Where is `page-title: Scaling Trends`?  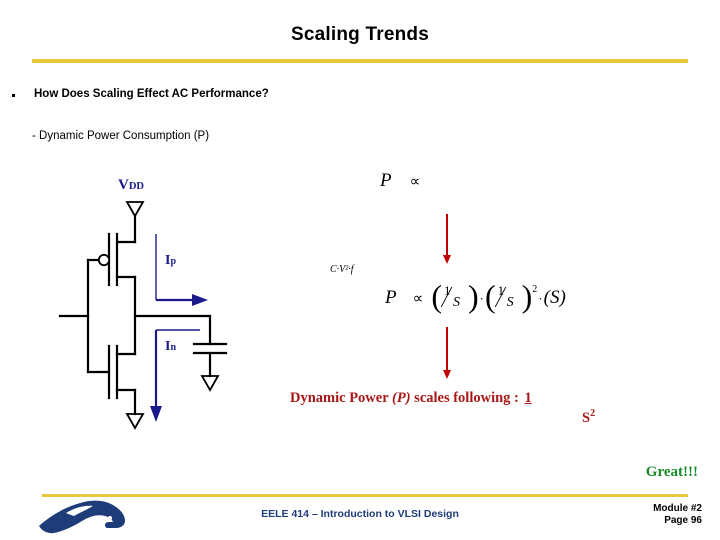 page-title: Scaling Trends is located at coordinates (360, 34).